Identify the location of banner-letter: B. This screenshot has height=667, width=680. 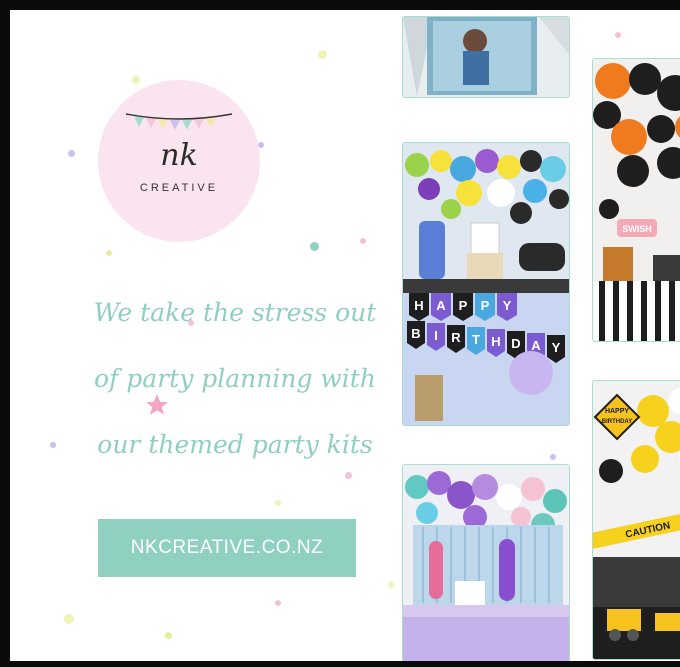
(415, 333).